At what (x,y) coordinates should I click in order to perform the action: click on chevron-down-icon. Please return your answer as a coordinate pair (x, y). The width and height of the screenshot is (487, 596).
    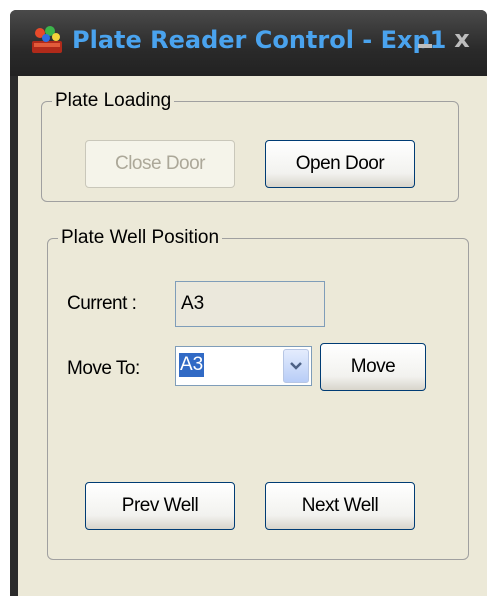
    Looking at the image, I should click on (296, 366).